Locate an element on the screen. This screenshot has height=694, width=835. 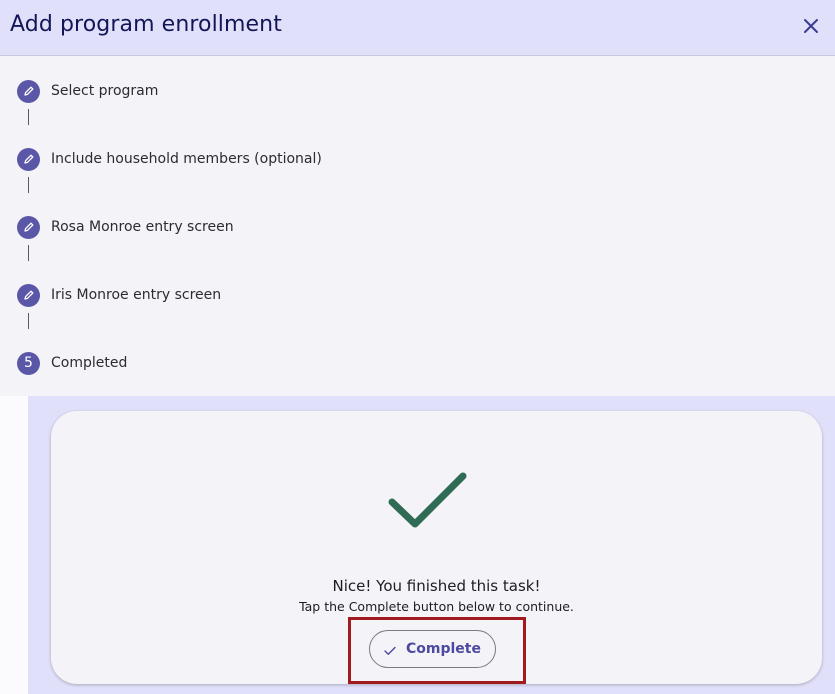
completion-title: Nice! You finished this task! is located at coordinates (436, 586).